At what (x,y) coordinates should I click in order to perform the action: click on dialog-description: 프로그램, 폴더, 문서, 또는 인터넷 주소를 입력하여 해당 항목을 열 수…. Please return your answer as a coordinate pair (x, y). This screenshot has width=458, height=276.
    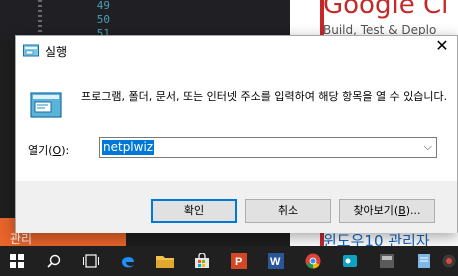
    Looking at the image, I should click on (264, 96).